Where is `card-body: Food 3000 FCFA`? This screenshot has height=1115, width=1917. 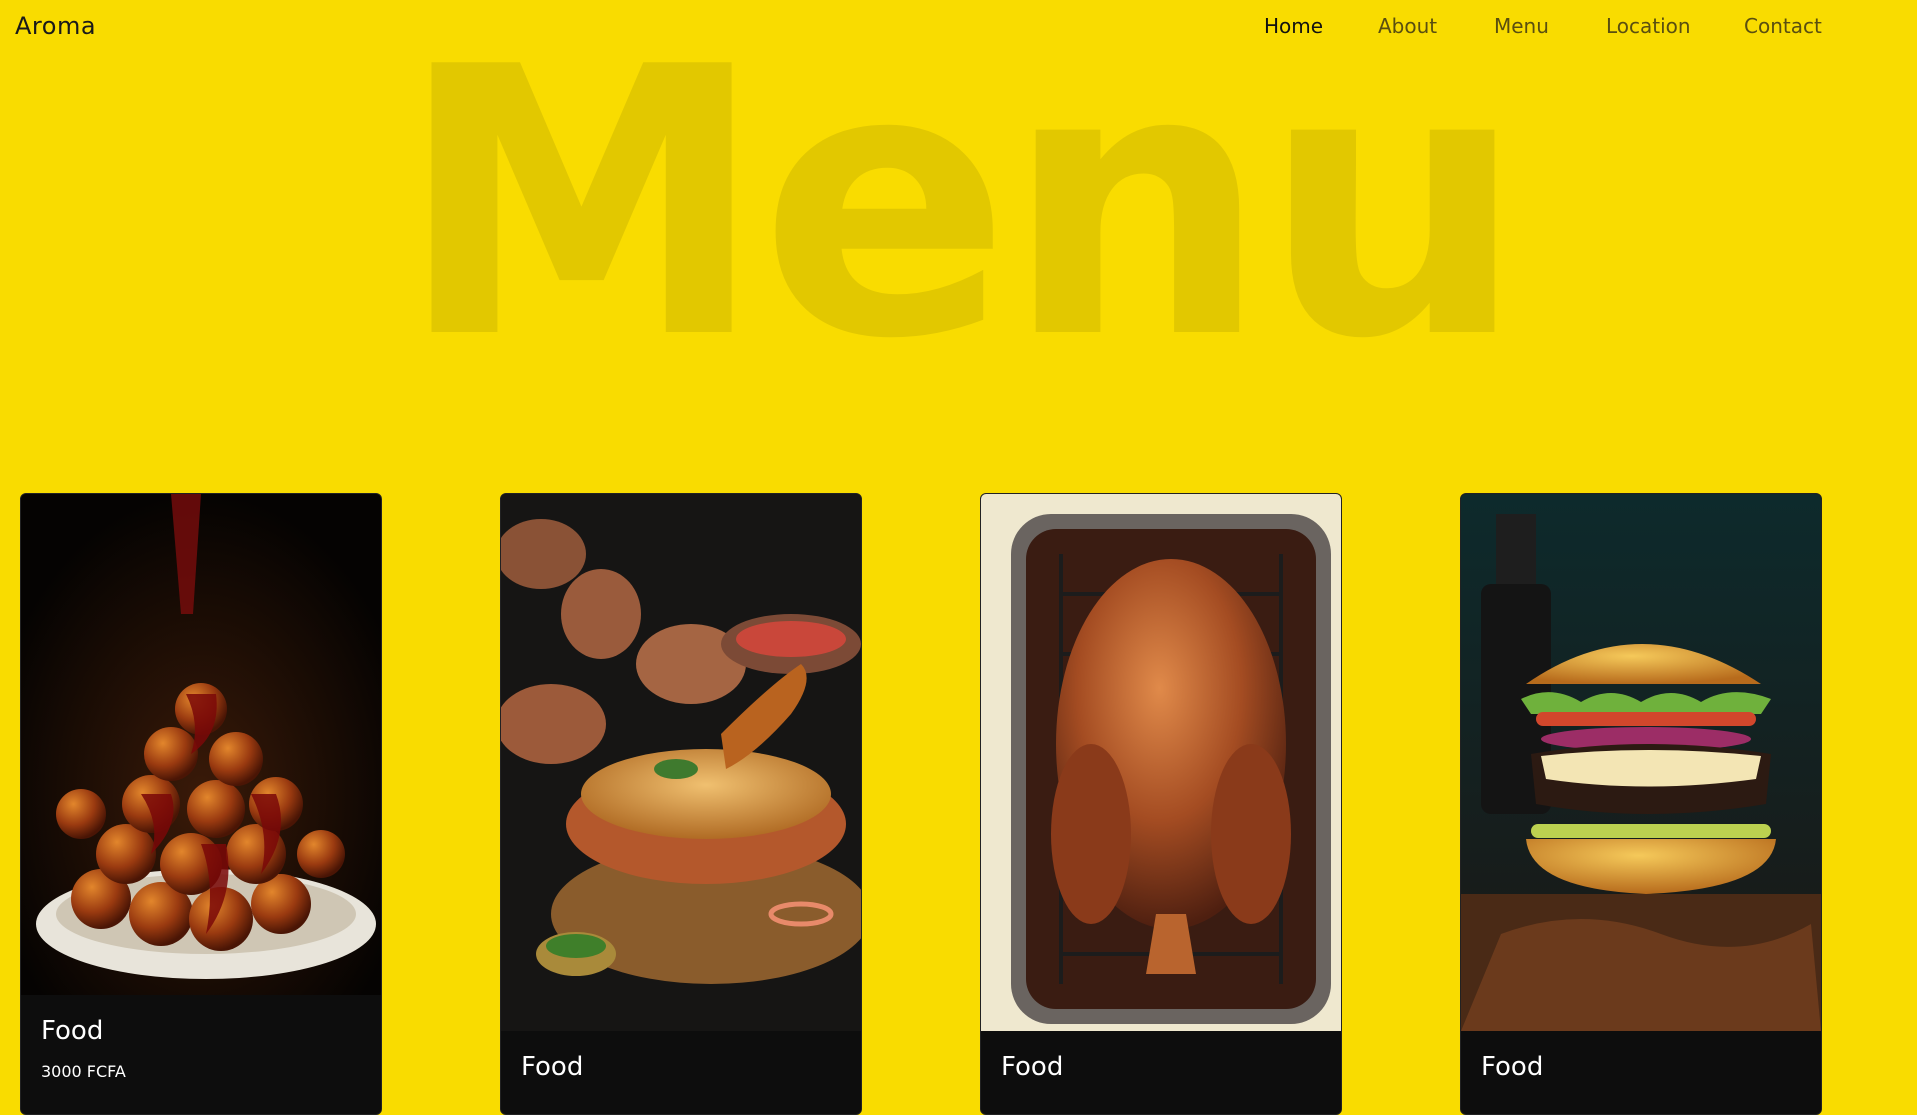 card-body: Food 3000 FCFA is located at coordinates (83, 1048).